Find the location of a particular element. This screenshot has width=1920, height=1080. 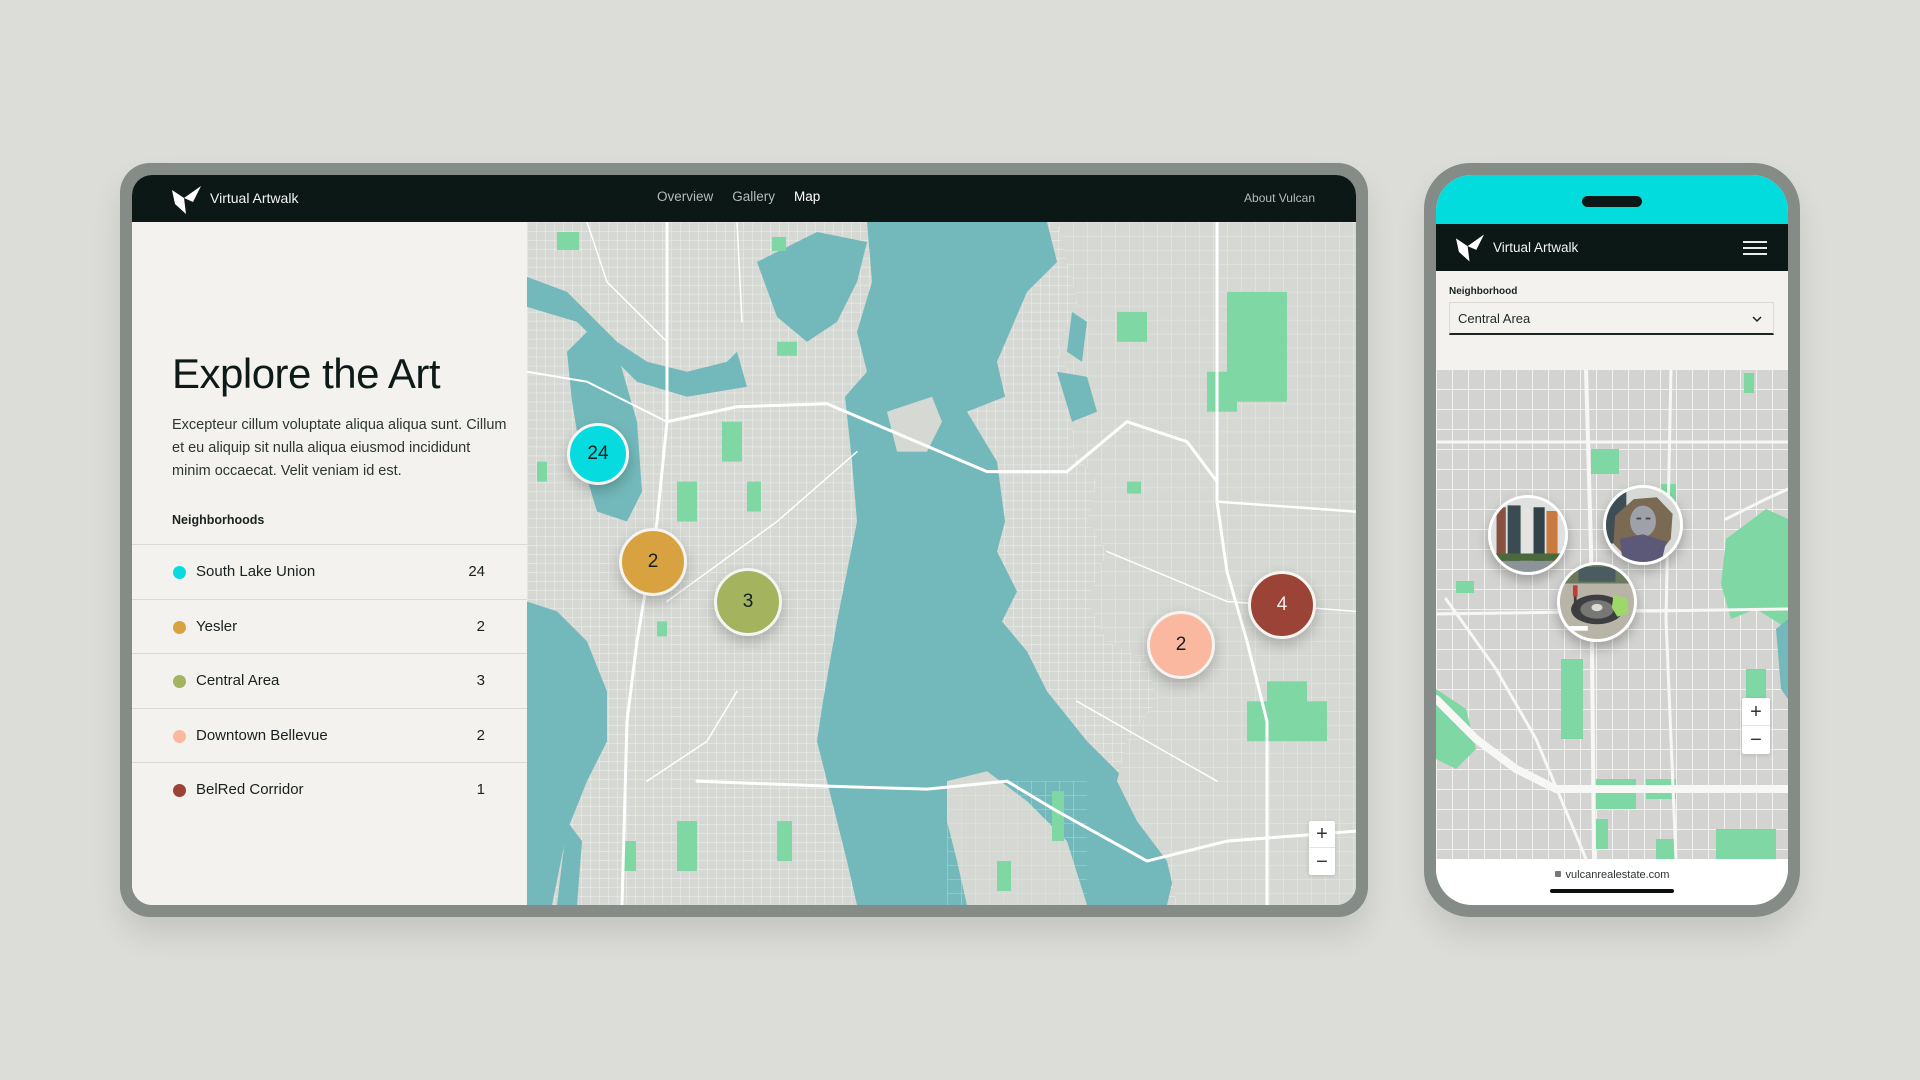

neighborhood-item-central-area: Central Area 3 is located at coordinates (329, 681).